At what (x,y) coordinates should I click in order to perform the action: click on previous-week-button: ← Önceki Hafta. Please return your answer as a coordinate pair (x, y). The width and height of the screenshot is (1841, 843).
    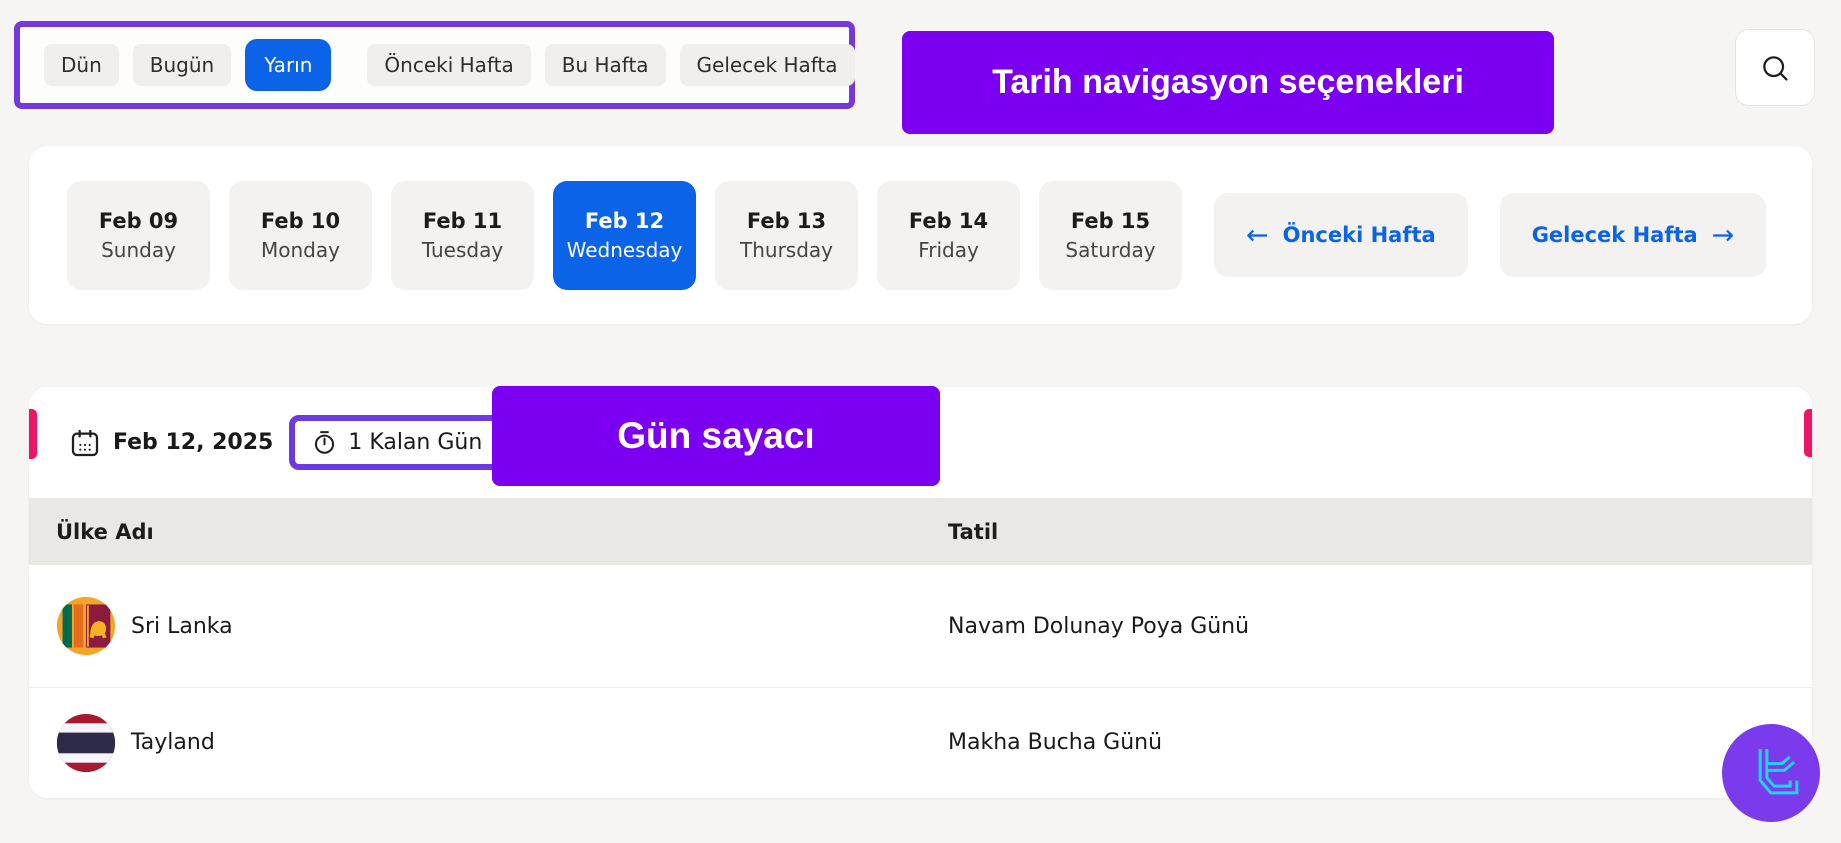
    Looking at the image, I should click on (1341, 235).